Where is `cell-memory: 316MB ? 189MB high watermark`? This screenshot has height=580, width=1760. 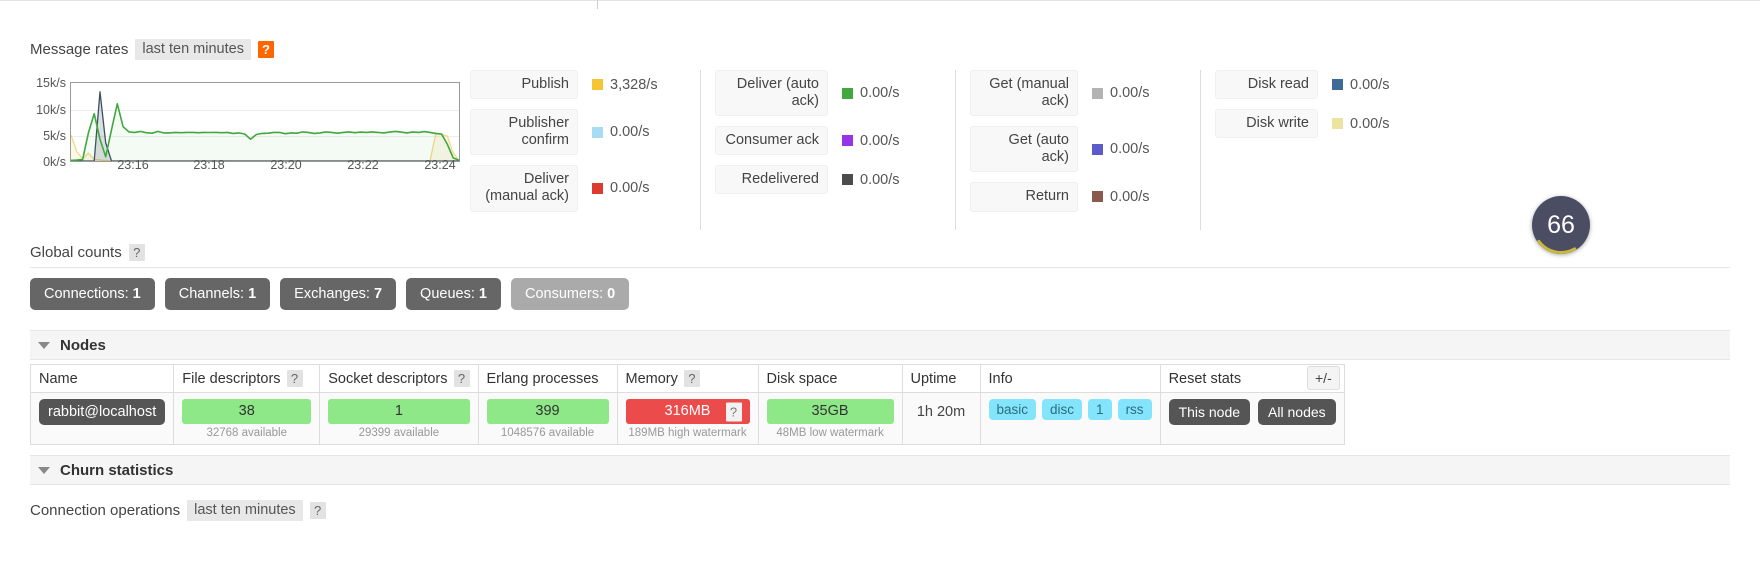
cell-memory: 316MB ? 189MB high watermark is located at coordinates (687, 418).